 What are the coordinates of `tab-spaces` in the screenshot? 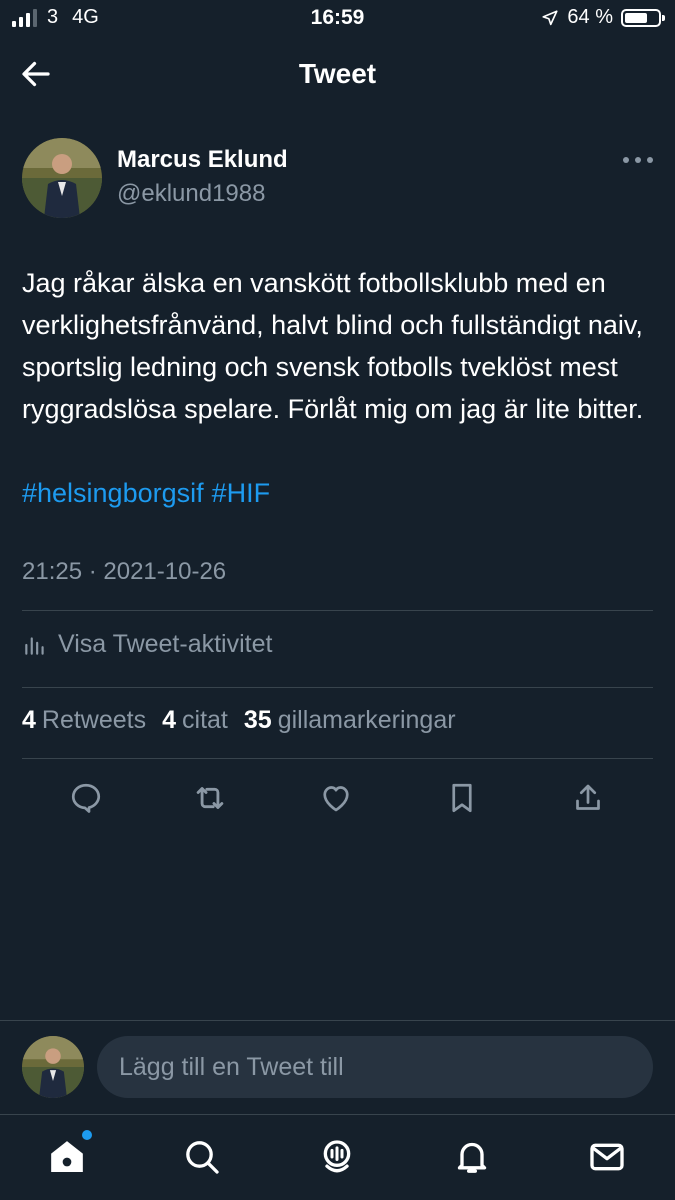 It's located at (337, 1157).